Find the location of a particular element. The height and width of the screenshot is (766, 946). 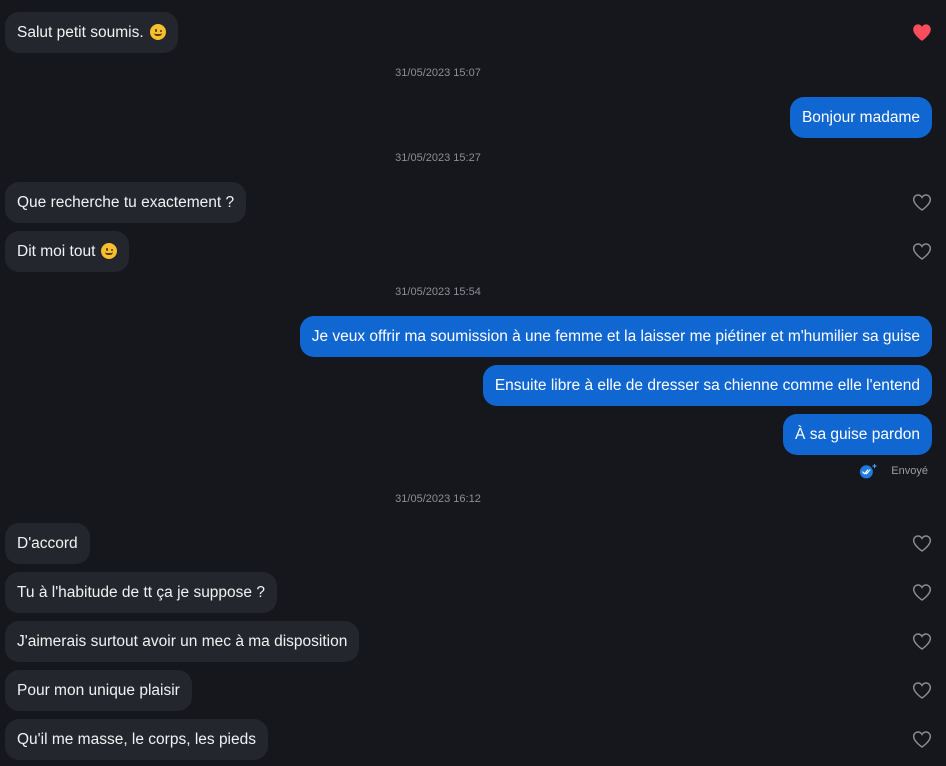

timestamp: 31/05/2023 16:12 is located at coordinates (438, 499).